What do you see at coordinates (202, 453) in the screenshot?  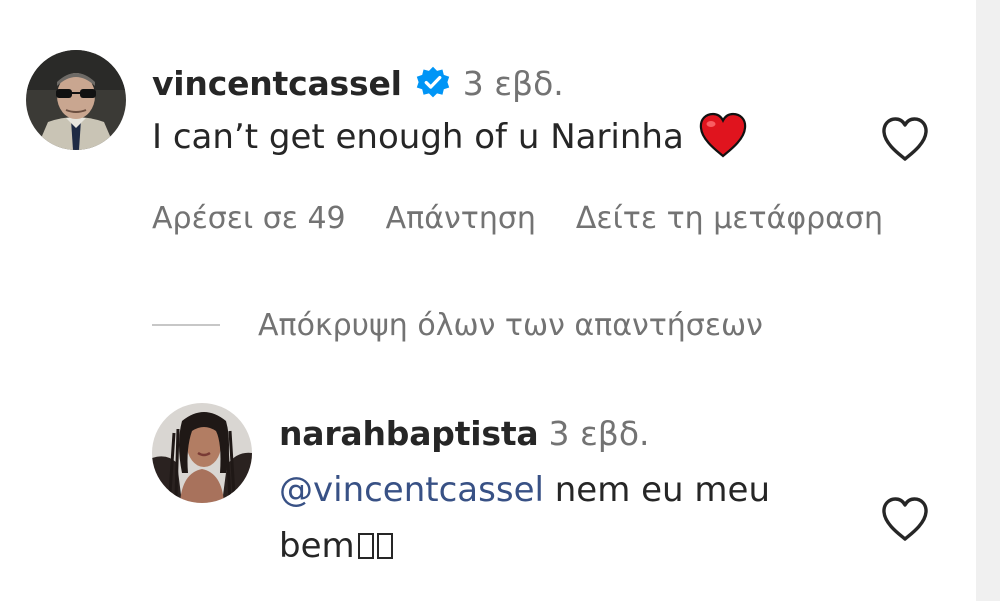 I see `avatar-narahbaptista` at bounding box center [202, 453].